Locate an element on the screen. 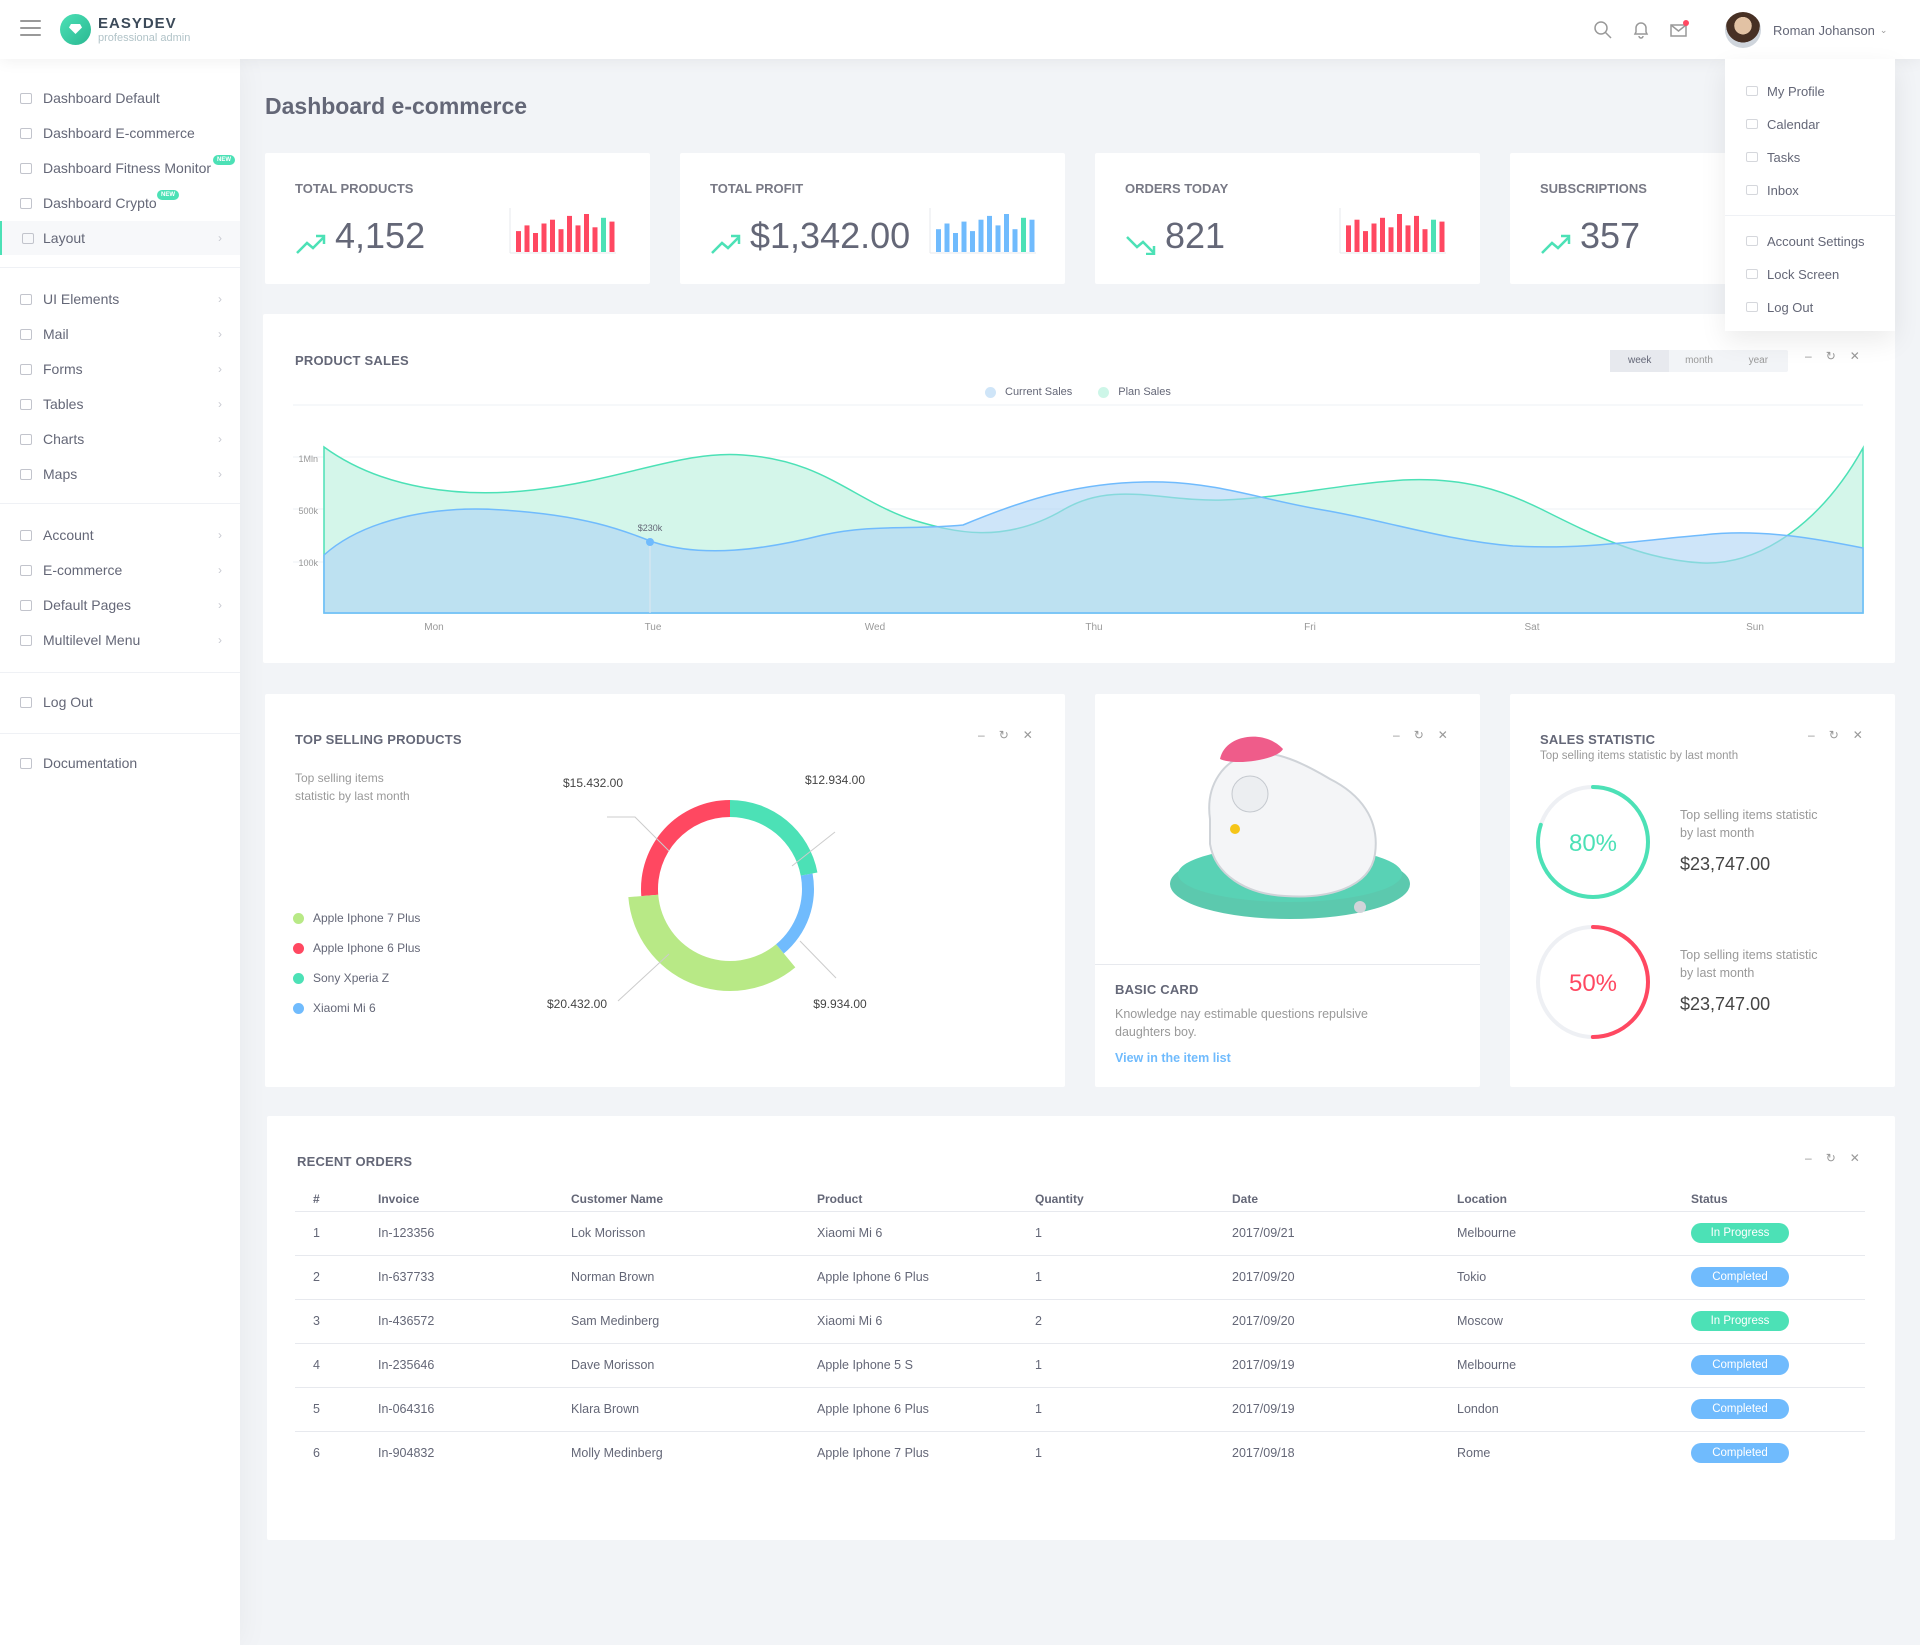  tab-month: month is located at coordinates (1698, 361).